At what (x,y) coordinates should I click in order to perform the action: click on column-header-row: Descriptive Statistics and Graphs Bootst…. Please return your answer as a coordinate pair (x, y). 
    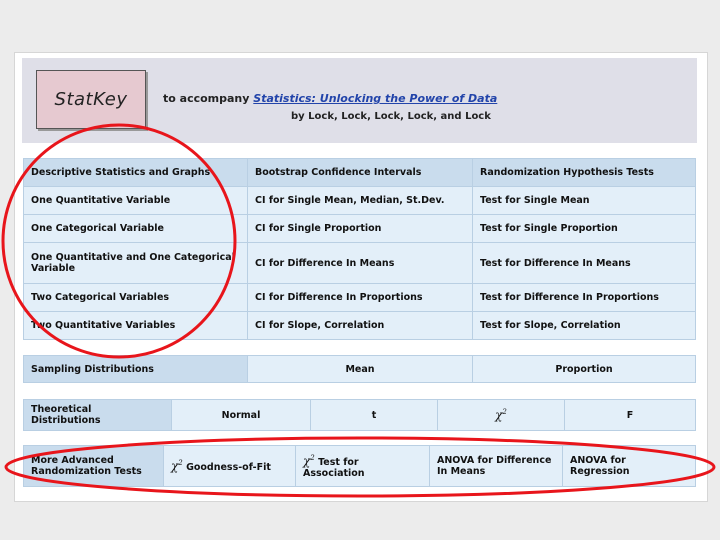
    Looking at the image, I should click on (359, 172).